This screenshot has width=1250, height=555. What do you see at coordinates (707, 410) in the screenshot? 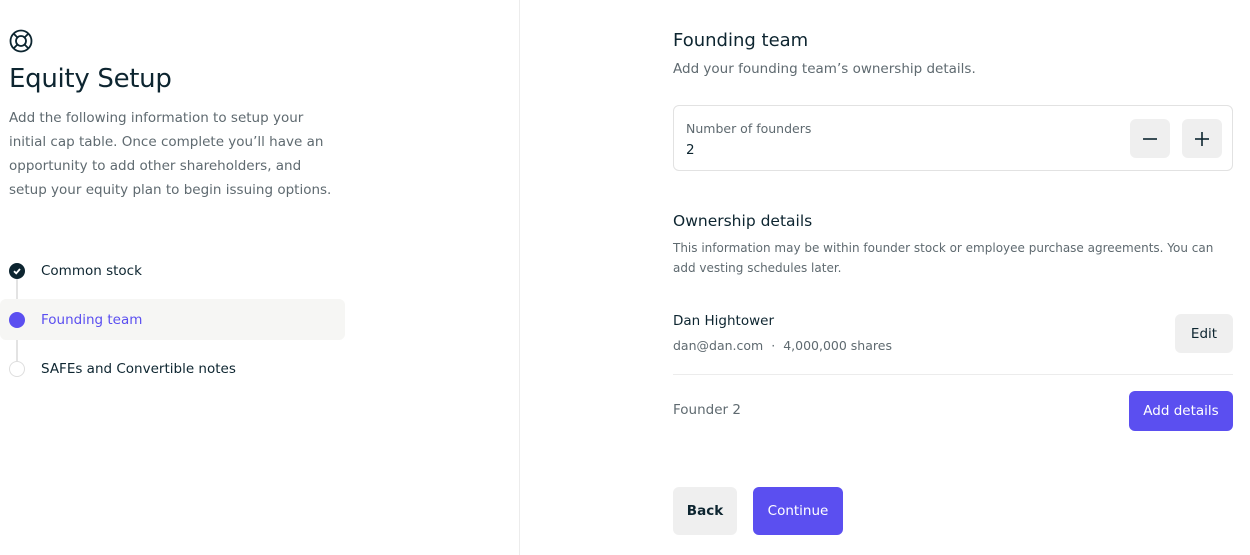
I see `founder-name: Founder 2` at bounding box center [707, 410].